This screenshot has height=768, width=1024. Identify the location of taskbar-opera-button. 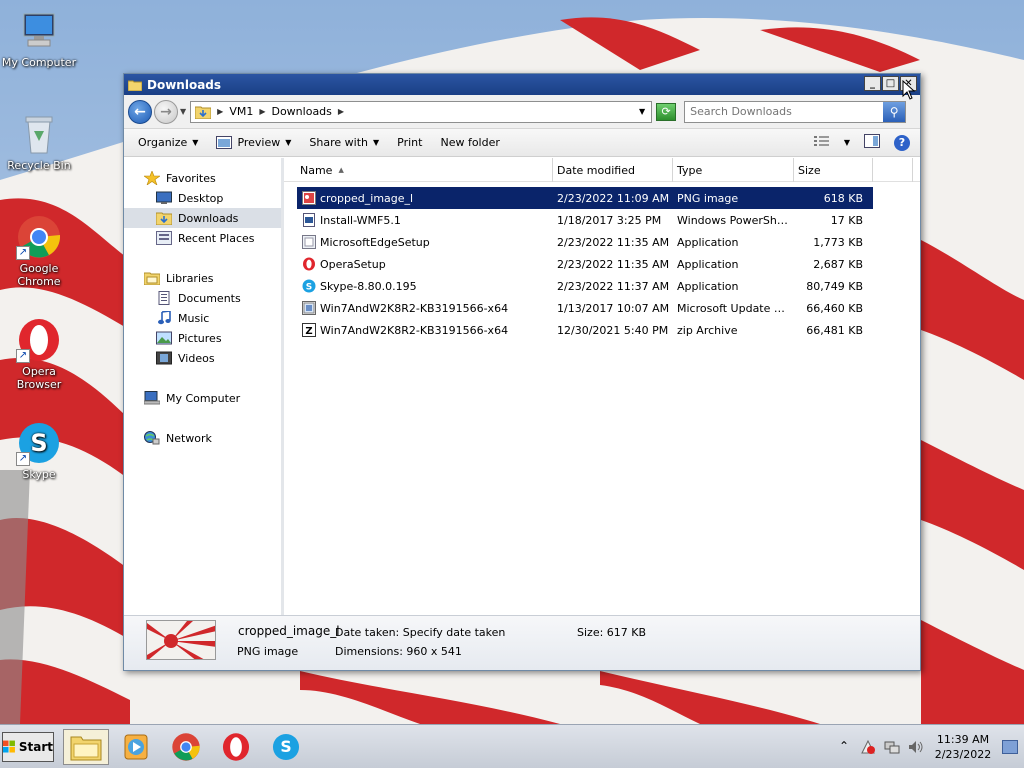
(236, 747).